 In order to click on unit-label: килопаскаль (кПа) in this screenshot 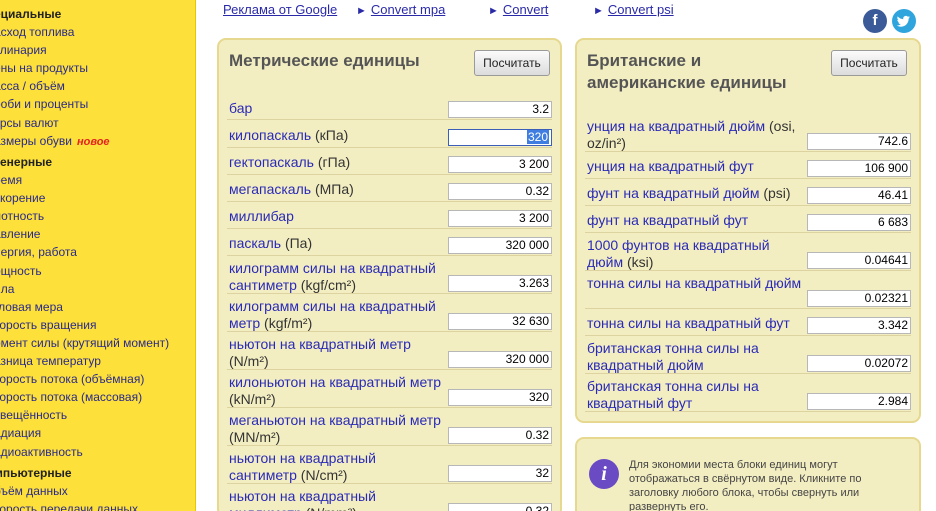, I will do `click(336, 135)`.